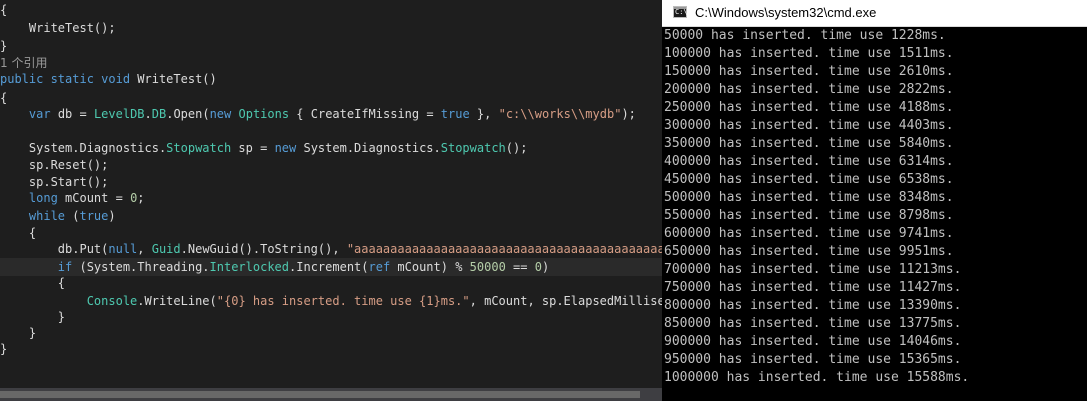 This screenshot has height=401, width=1087. Describe the element at coordinates (331, 165) in the screenshot. I see `code-line: sp.Reset();` at that location.